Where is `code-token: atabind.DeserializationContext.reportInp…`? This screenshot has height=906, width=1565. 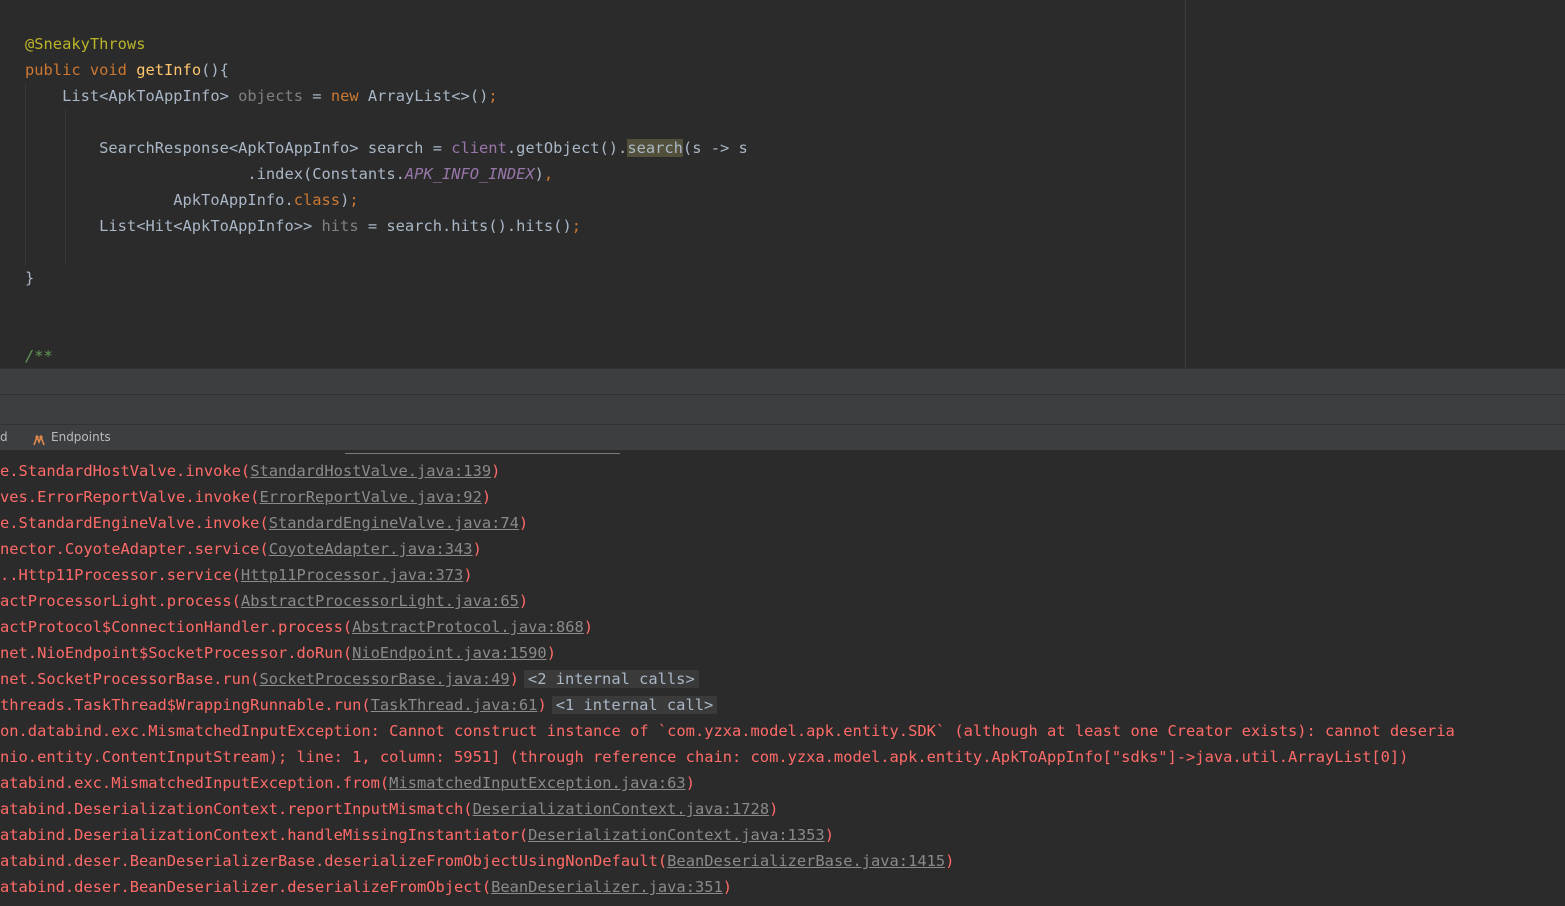
code-token: atabind.DeserializationContext.reportInp… is located at coordinates (236, 809).